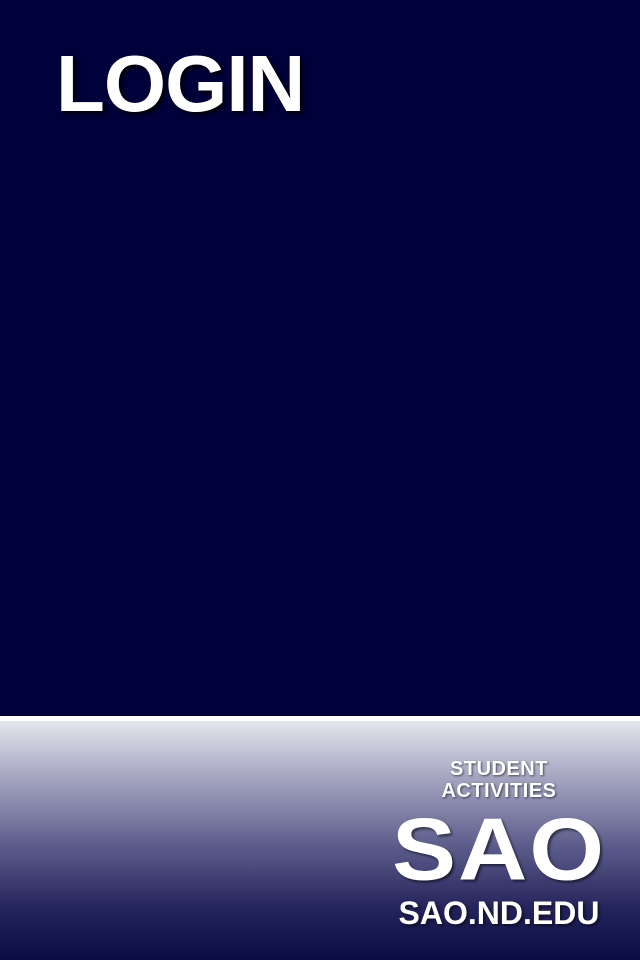  What do you see at coordinates (499, 780) in the screenshot?
I see `logo-line-student-activities: STUDENT ACTIVITIES` at bounding box center [499, 780].